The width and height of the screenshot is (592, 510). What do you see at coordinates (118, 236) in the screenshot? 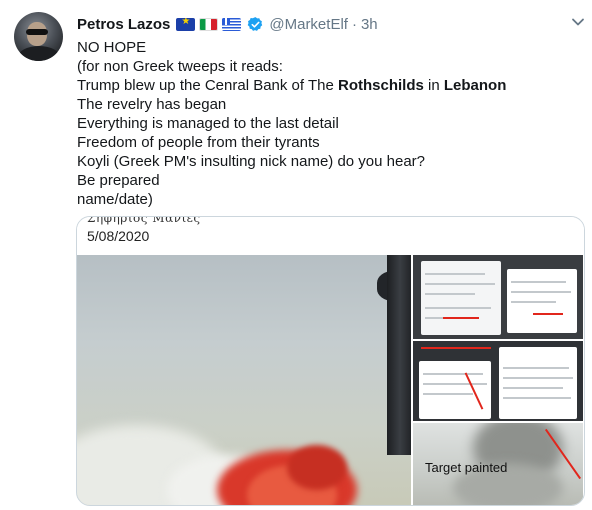
I see `card-date: 5/08/2020` at bounding box center [118, 236].